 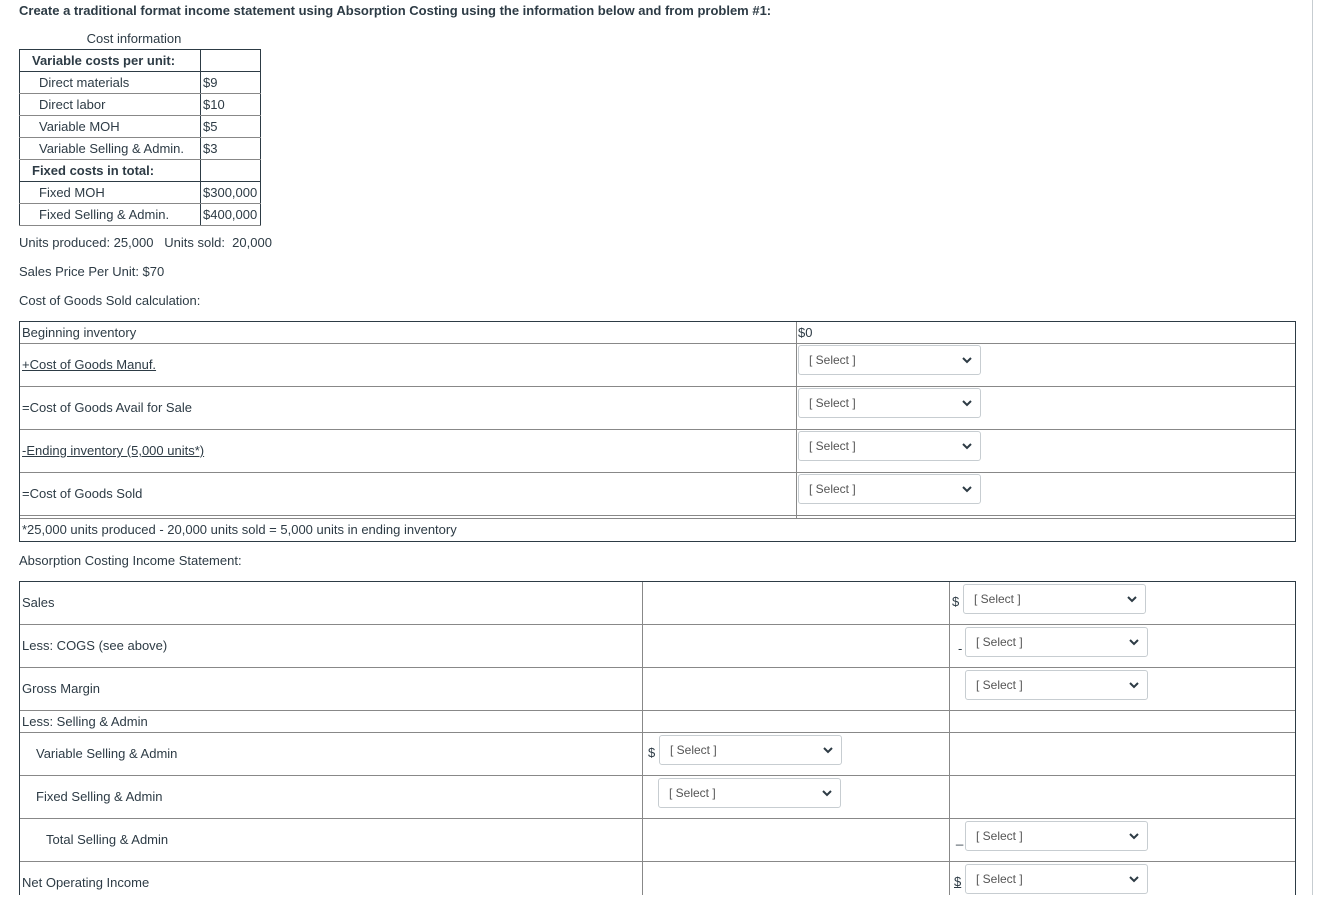 I want to click on is-row-fixed-sa: Fixed Selling & Admin [ Select ], so click(x=657, y=797).